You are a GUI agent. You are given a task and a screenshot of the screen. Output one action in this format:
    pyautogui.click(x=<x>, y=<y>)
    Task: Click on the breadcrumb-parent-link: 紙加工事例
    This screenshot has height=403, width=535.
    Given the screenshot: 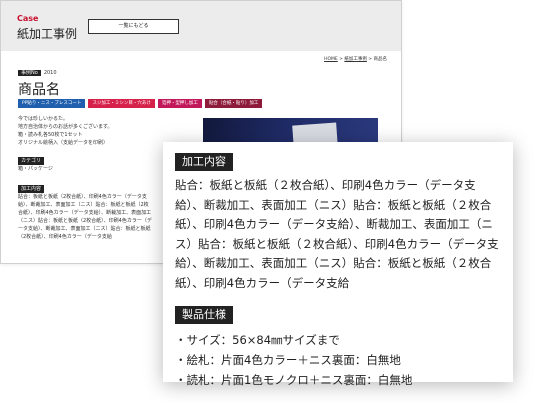 What is the action you would take?
    pyautogui.click(x=355, y=59)
    